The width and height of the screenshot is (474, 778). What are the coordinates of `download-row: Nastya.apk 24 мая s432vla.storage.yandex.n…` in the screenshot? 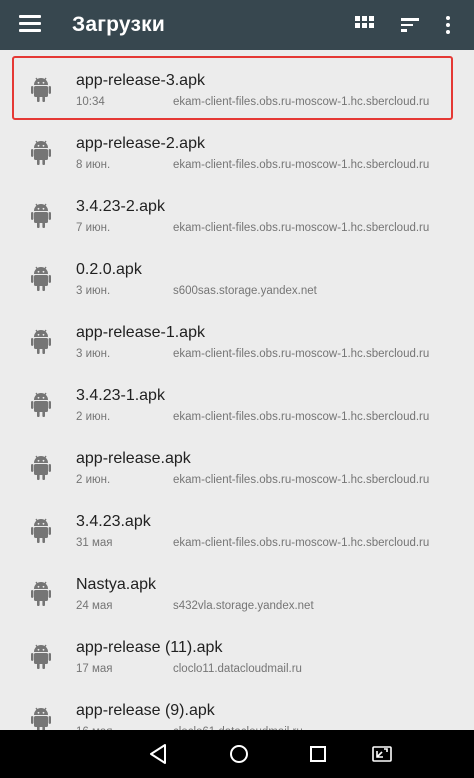 It's located at (237, 593).